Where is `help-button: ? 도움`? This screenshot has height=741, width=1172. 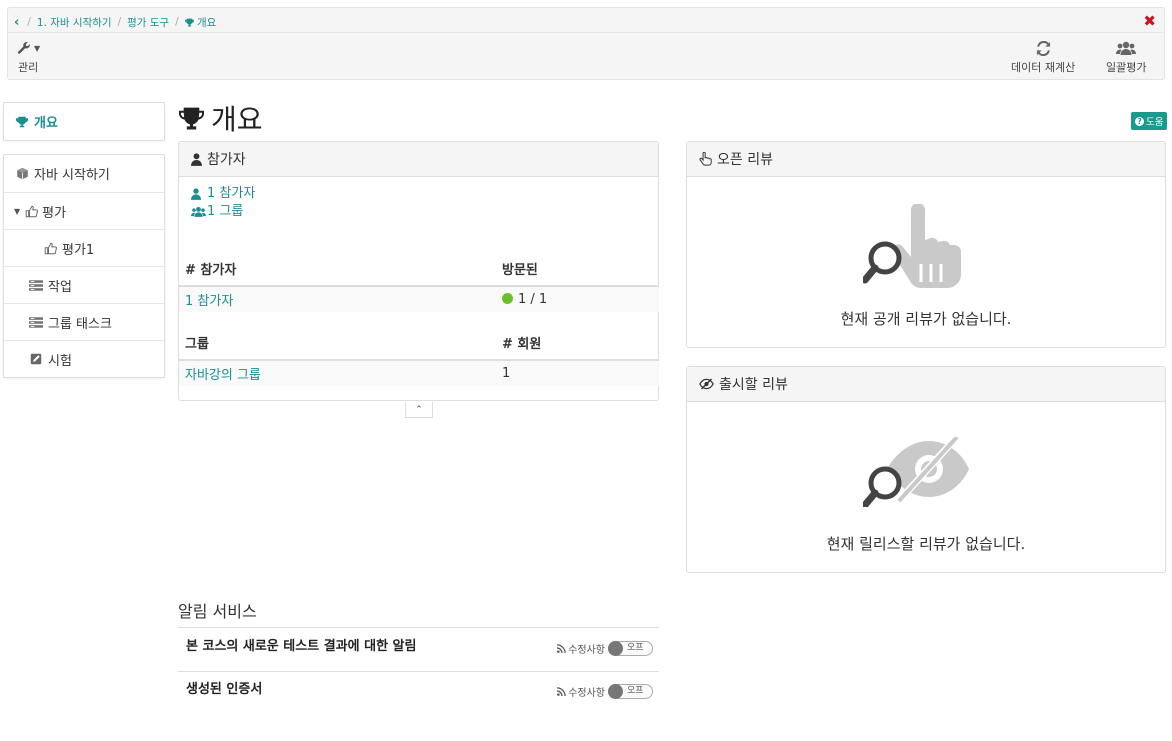
help-button: ? 도움 is located at coordinates (1149, 121).